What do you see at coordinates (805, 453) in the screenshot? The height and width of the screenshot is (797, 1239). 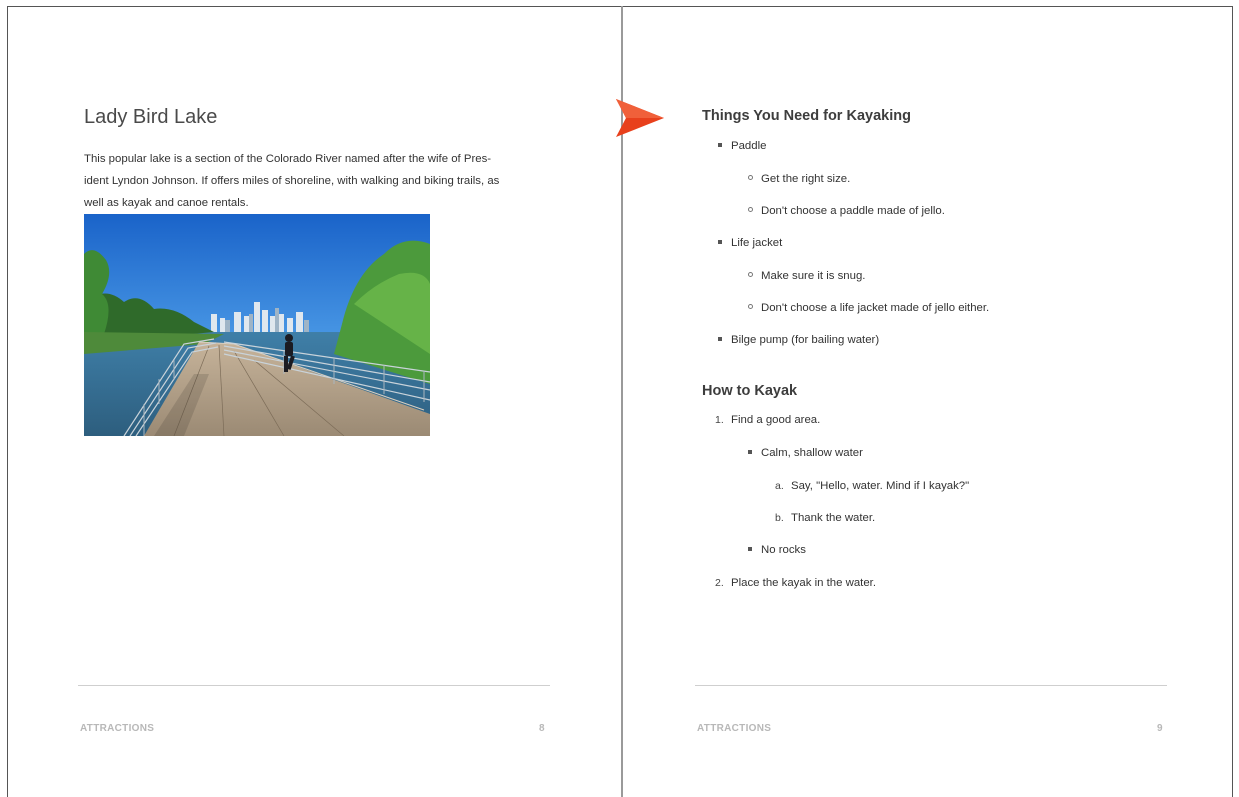 I see `list-item: Calm, shallow water` at bounding box center [805, 453].